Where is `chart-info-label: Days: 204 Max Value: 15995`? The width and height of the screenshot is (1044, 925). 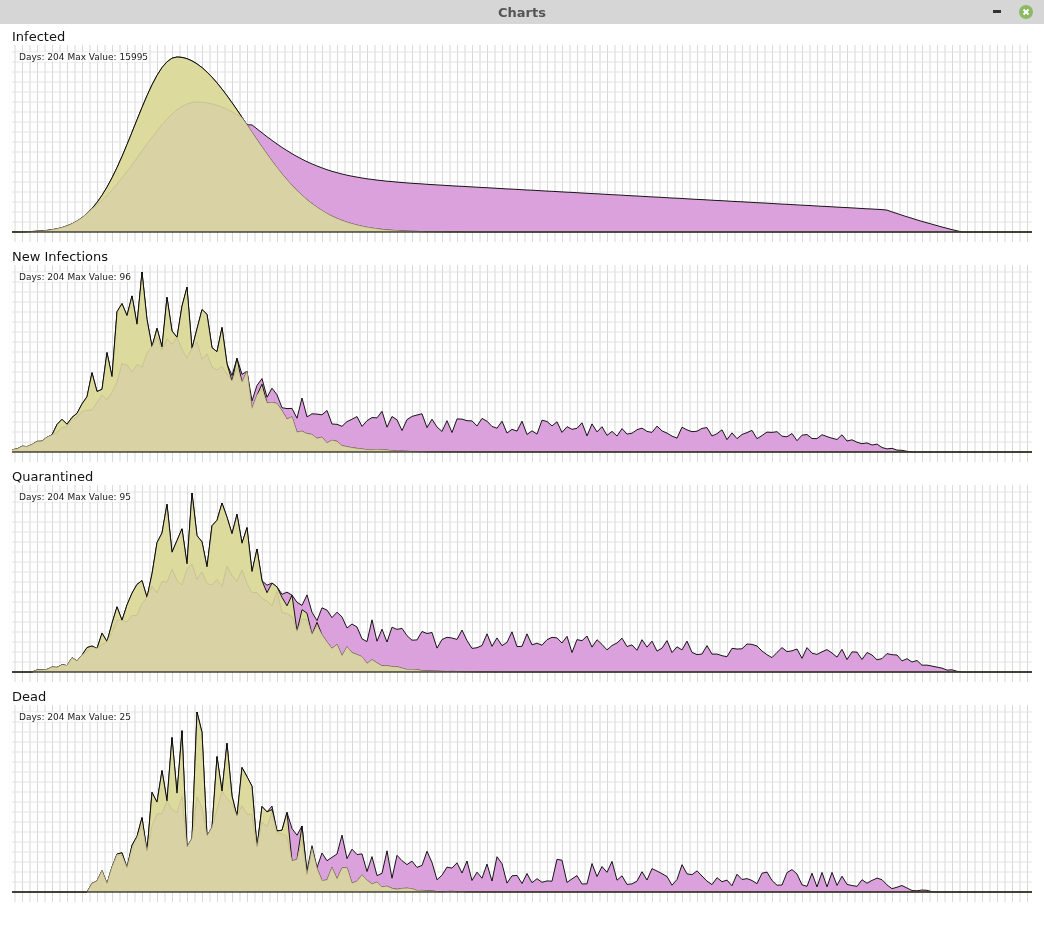 chart-info-label: Days: 204 Max Value: 15995 is located at coordinates (84, 57).